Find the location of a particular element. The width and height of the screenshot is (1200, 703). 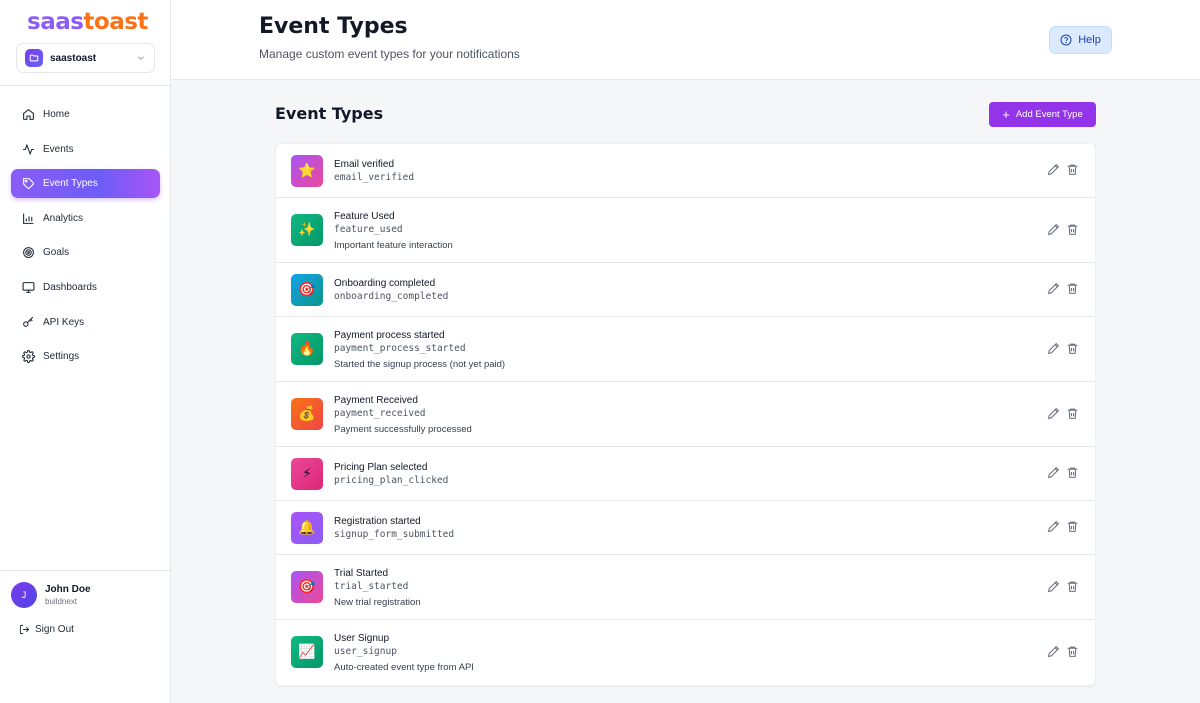

user-profile: J John Doe buildnext is located at coordinates (51, 595).